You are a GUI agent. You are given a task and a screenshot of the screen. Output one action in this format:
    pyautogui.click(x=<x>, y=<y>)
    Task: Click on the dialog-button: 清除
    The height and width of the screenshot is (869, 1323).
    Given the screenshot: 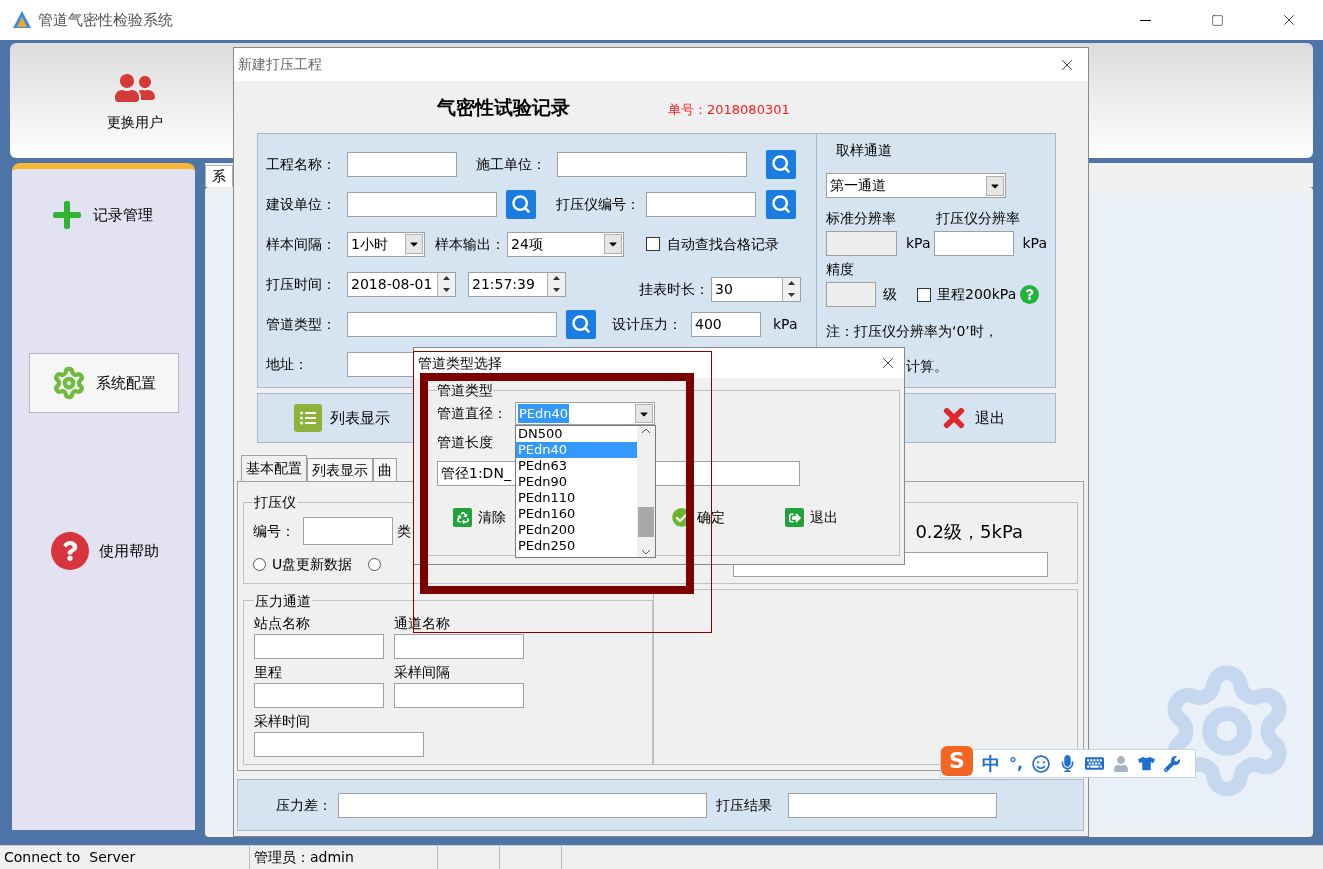 What is the action you would take?
    pyautogui.click(x=479, y=517)
    